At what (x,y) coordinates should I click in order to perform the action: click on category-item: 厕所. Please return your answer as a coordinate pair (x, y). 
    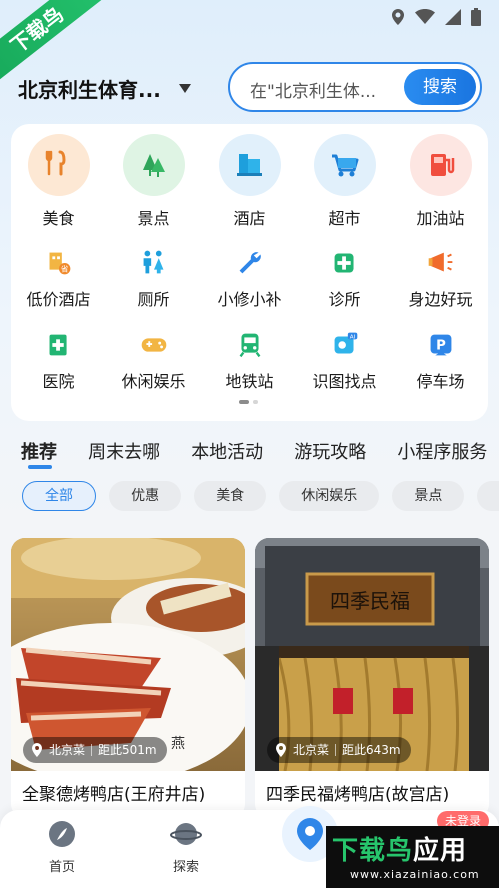
    Looking at the image, I should click on (153, 277).